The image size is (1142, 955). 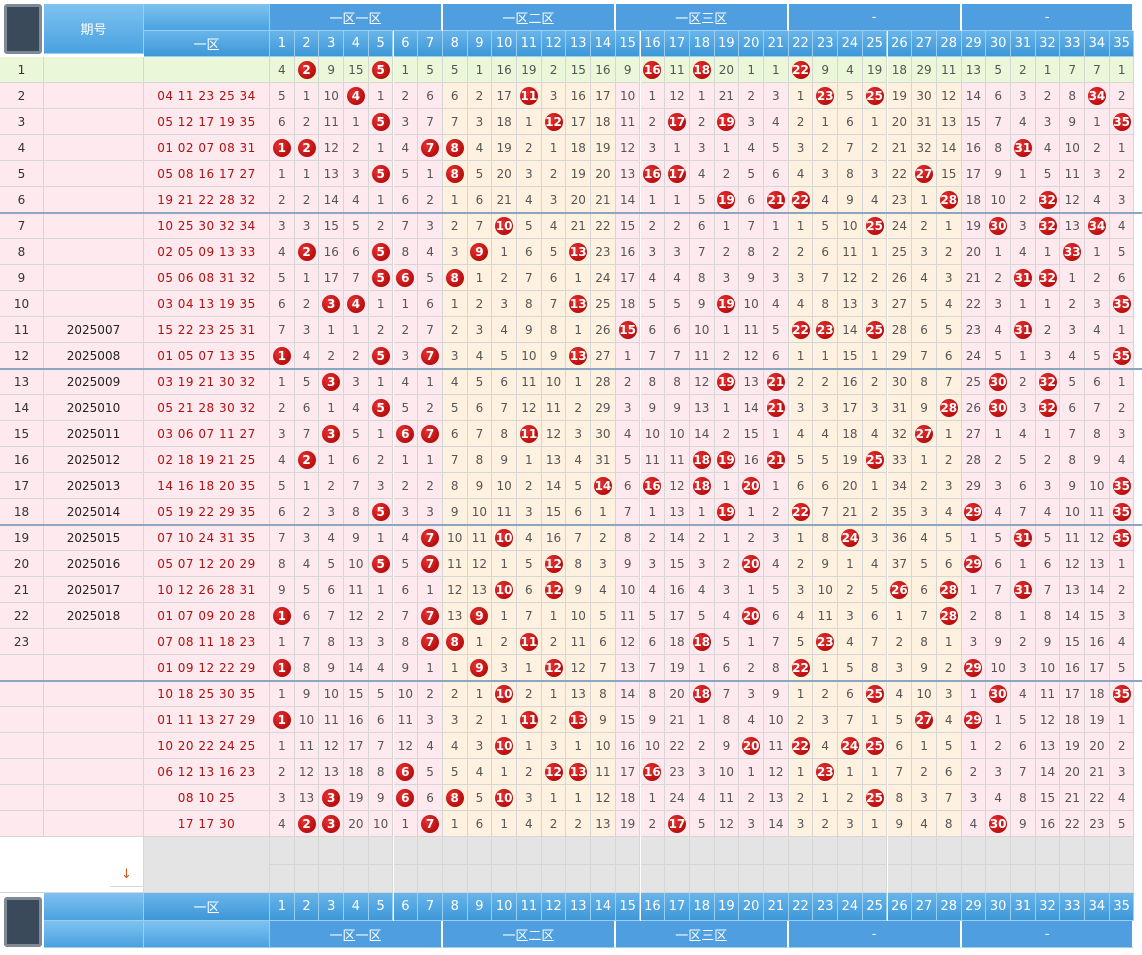 What do you see at coordinates (826, 907) in the screenshot?
I see `number-footer: 23` at bounding box center [826, 907].